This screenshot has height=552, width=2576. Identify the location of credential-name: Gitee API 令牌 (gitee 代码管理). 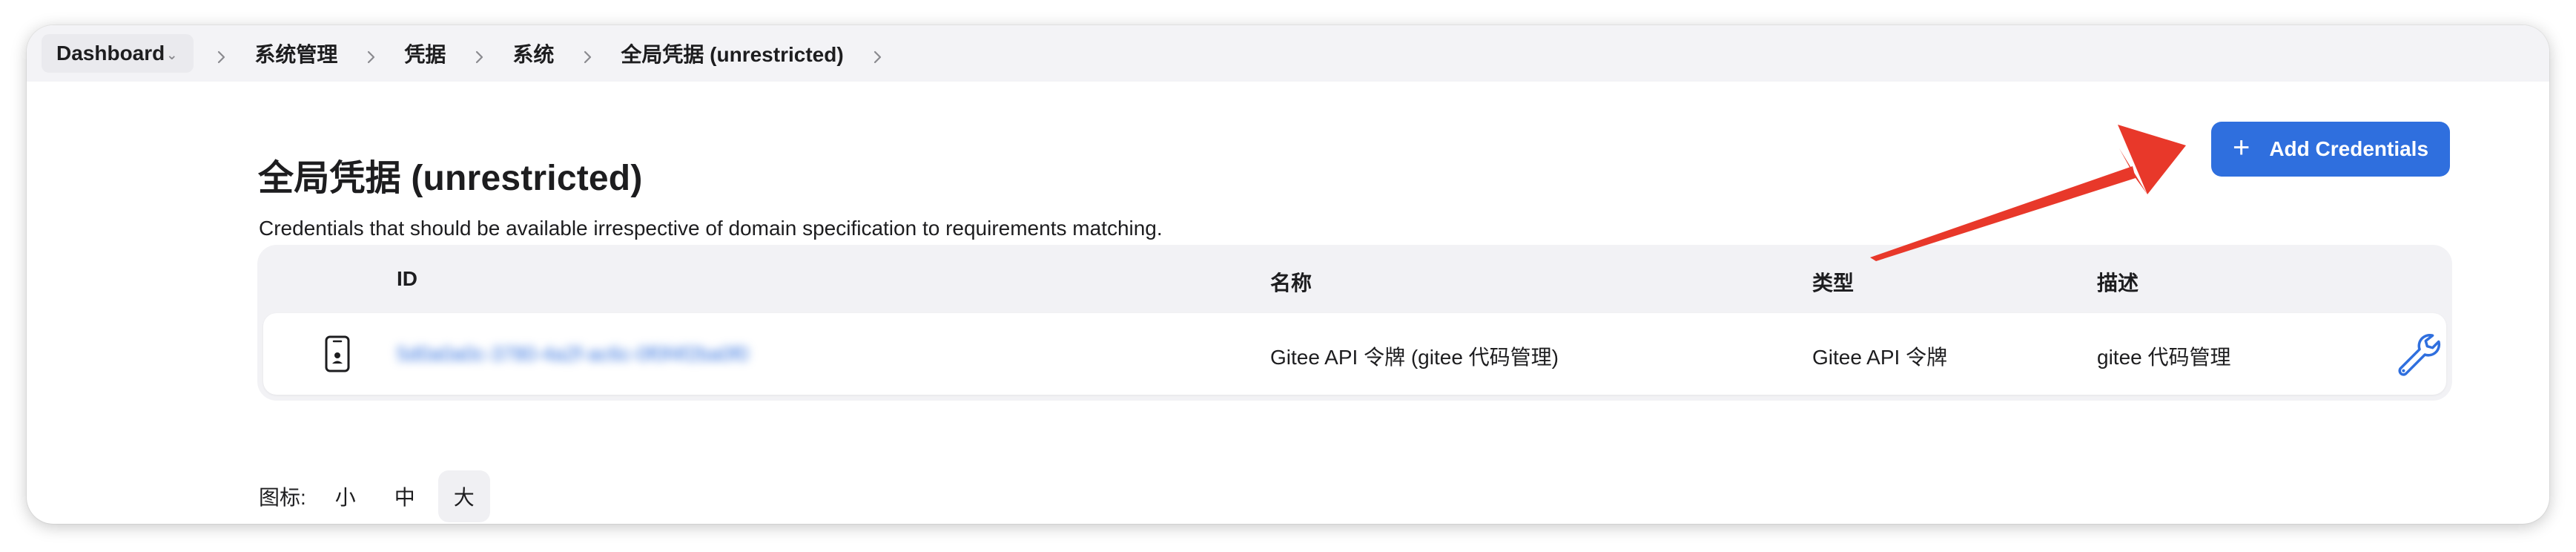
(1414, 357).